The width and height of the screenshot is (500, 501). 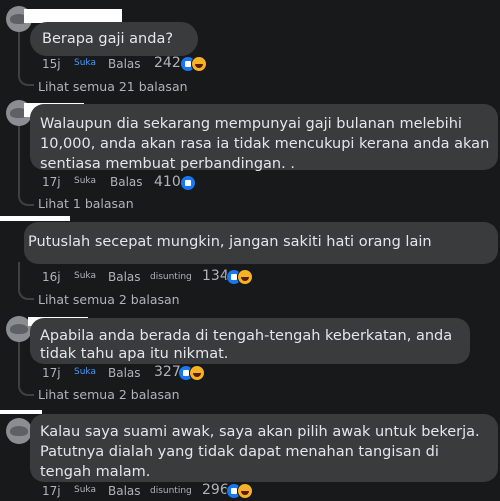 I want to click on comment-text-line-3: sentiasa membuat perbandingan. ., so click(x=167, y=164).